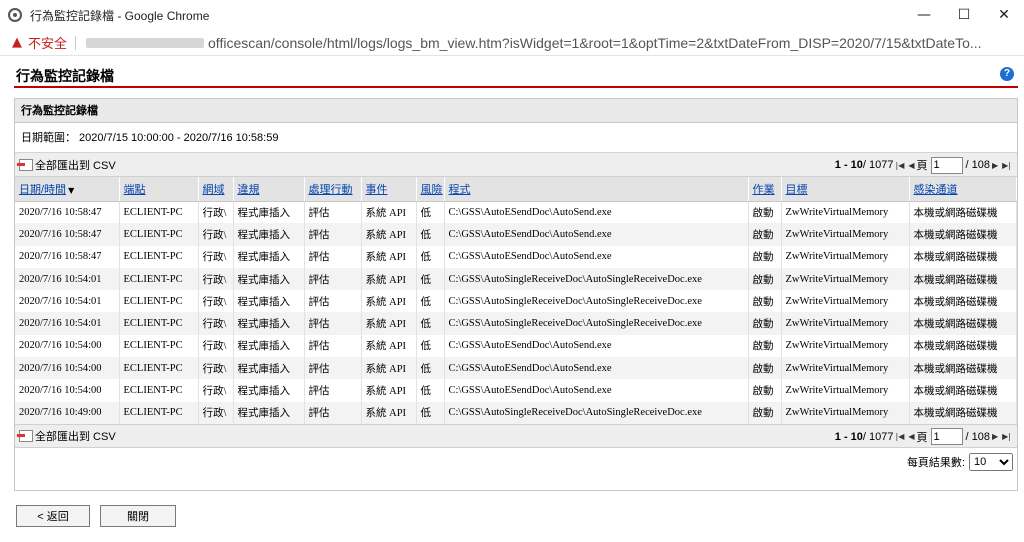 The width and height of the screenshot is (1024, 542). I want to click on back-button: < 返回, so click(53, 516).